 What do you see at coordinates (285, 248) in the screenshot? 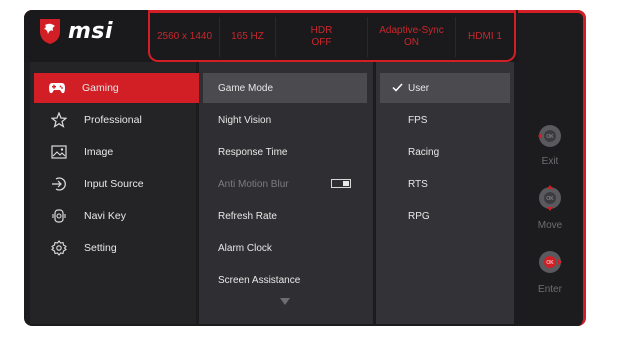
I see `submenu-item-alarm-clock: Alarm Clock` at bounding box center [285, 248].